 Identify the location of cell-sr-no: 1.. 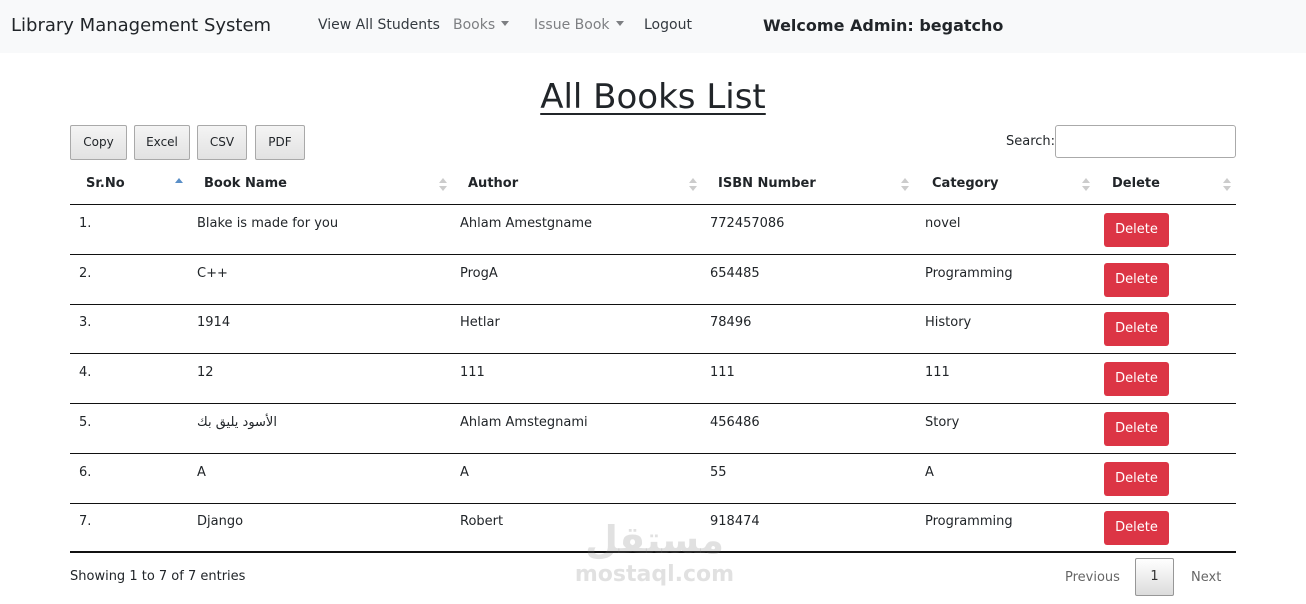
(85, 223).